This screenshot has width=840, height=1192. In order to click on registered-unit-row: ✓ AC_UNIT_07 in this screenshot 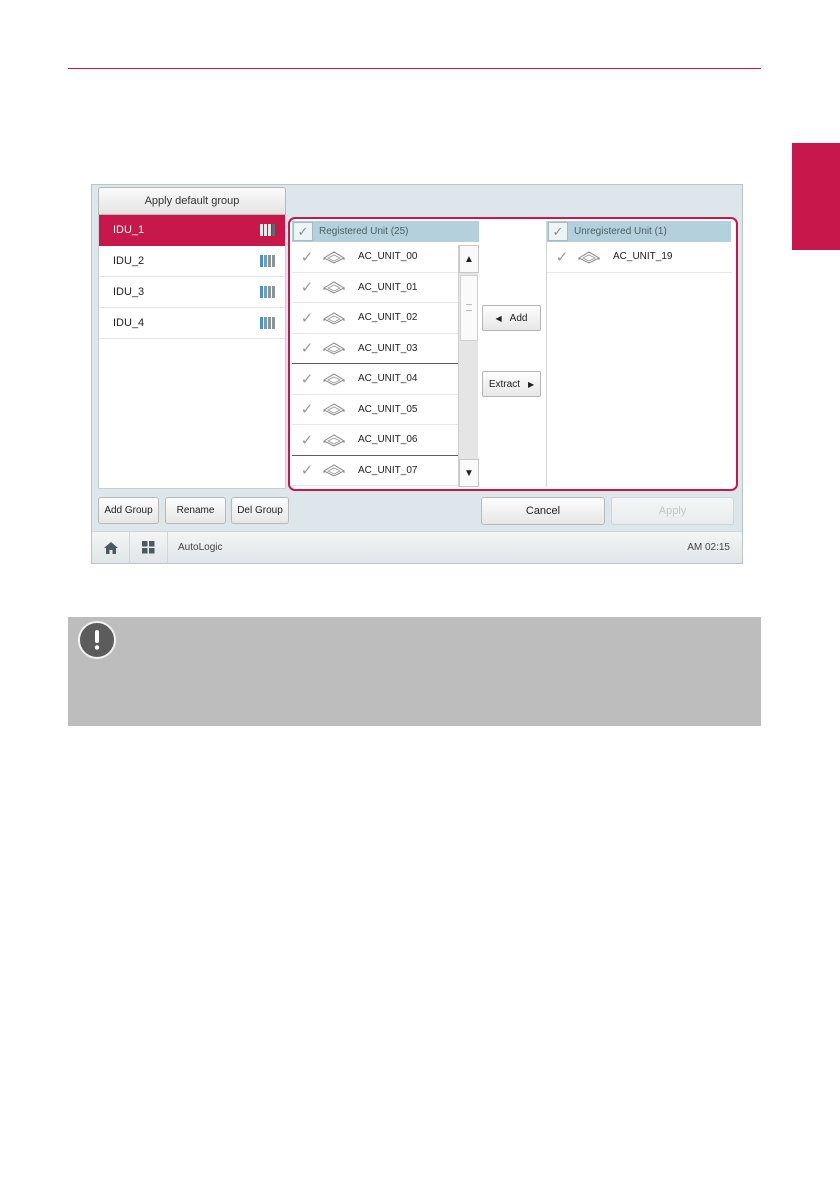, I will do `click(375, 471)`.